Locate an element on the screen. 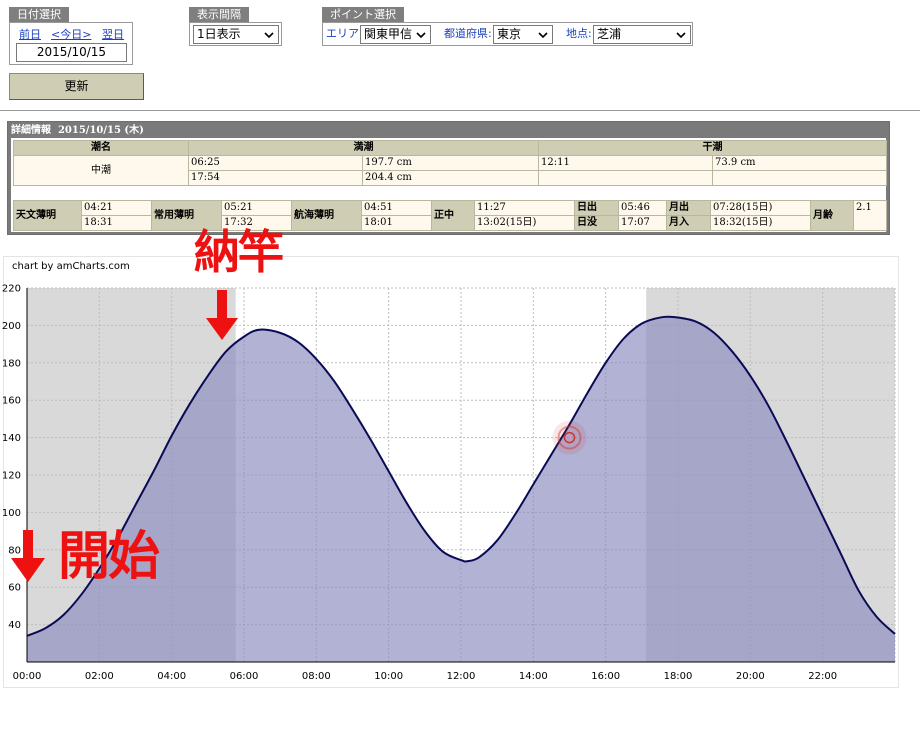  y-tick-label: 140 is located at coordinates (11, 438).